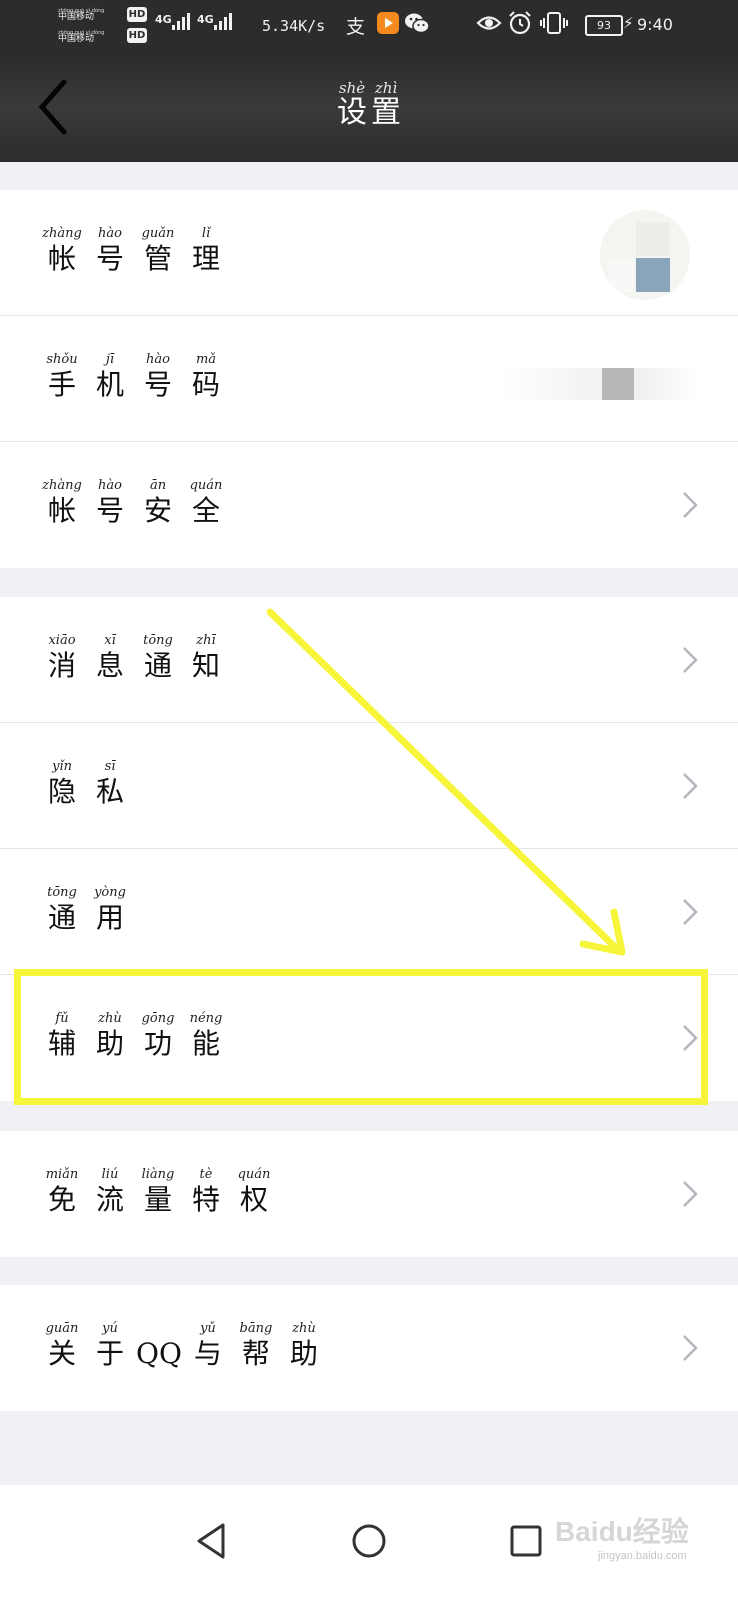  I want to click on row-label: guān 关 yú 于 QQ yǔ 与 bāng 帮 zhù 助, so click(181, 1345).